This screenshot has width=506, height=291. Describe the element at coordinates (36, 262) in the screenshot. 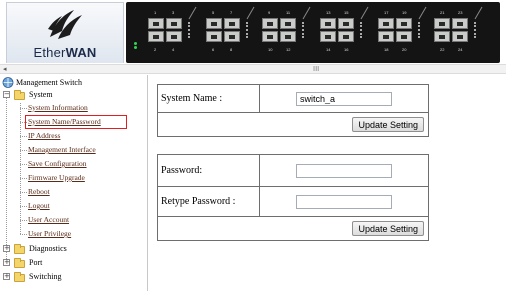

I see `tree-folder-label: Port` at that location.